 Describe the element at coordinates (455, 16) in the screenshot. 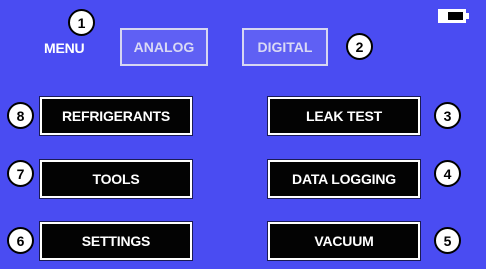

I see `battery-level` at that location.